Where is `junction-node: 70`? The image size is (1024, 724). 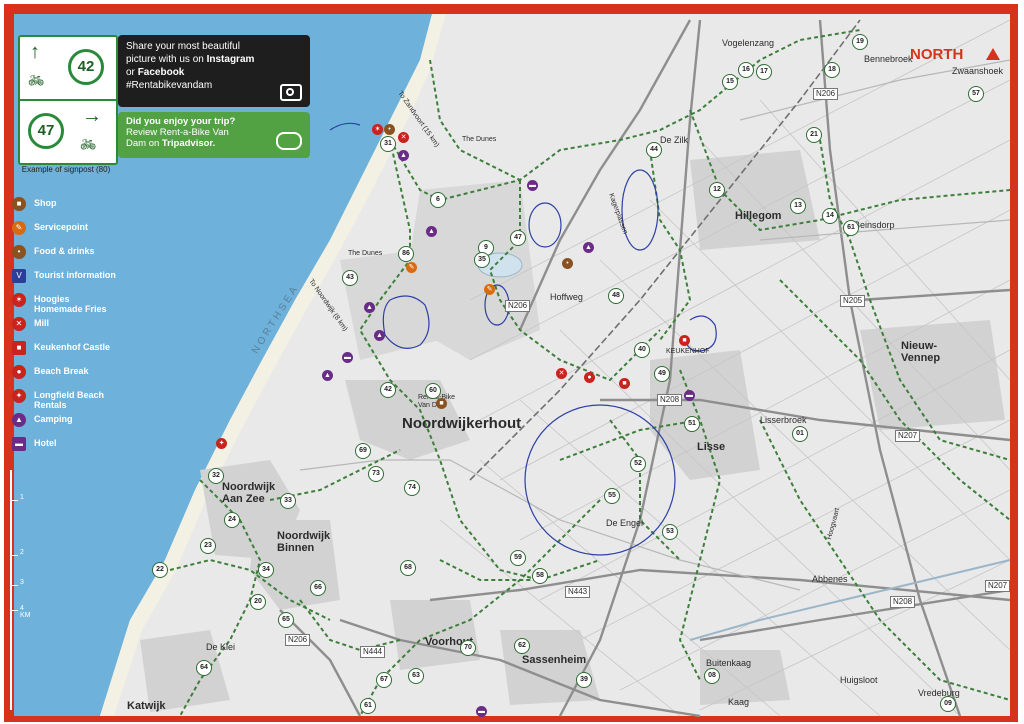
junction-node: 70 is located at coordinates (468, 648).